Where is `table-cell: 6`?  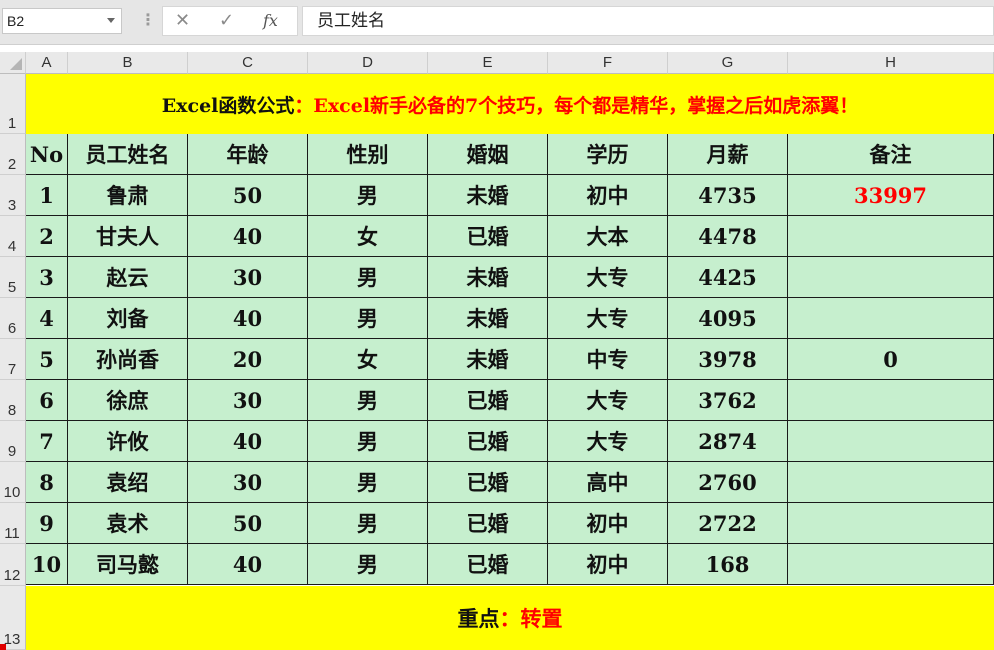
table-cell: 6 is located at coordinates (47, 400).